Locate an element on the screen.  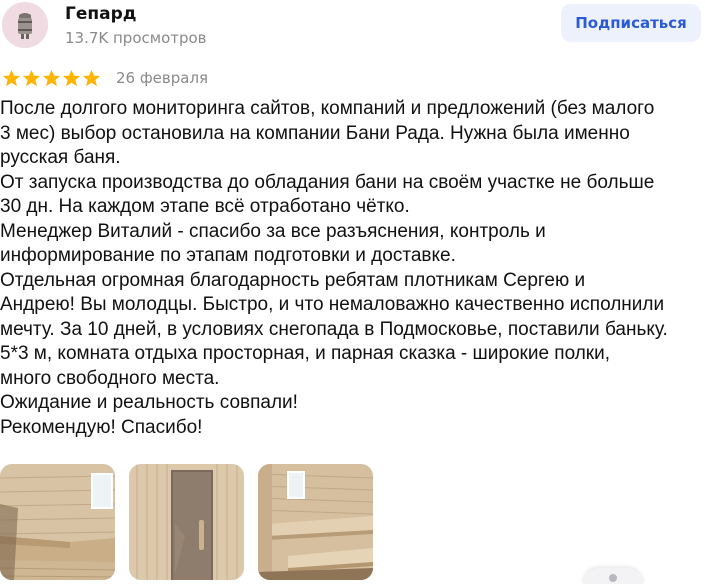
review-text-line: русская баня. is located at coordinates (60, 157).